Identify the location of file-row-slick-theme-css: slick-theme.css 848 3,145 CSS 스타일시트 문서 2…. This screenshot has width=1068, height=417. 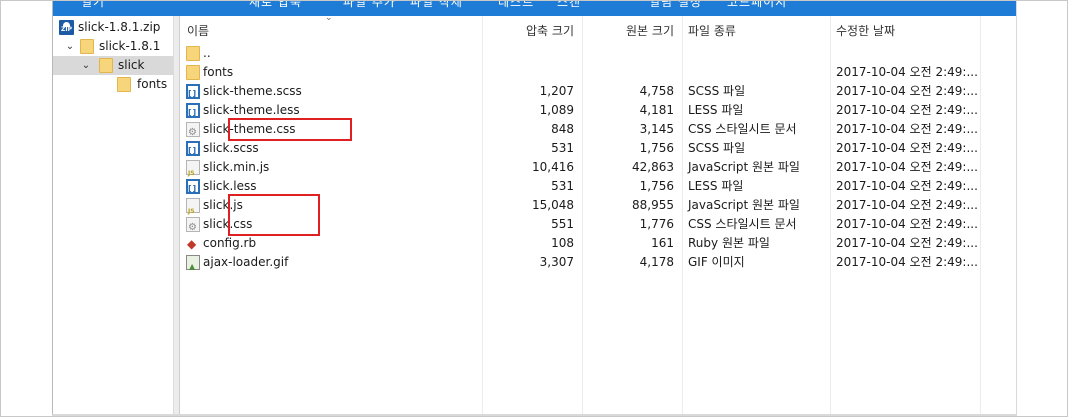
(580, 131).